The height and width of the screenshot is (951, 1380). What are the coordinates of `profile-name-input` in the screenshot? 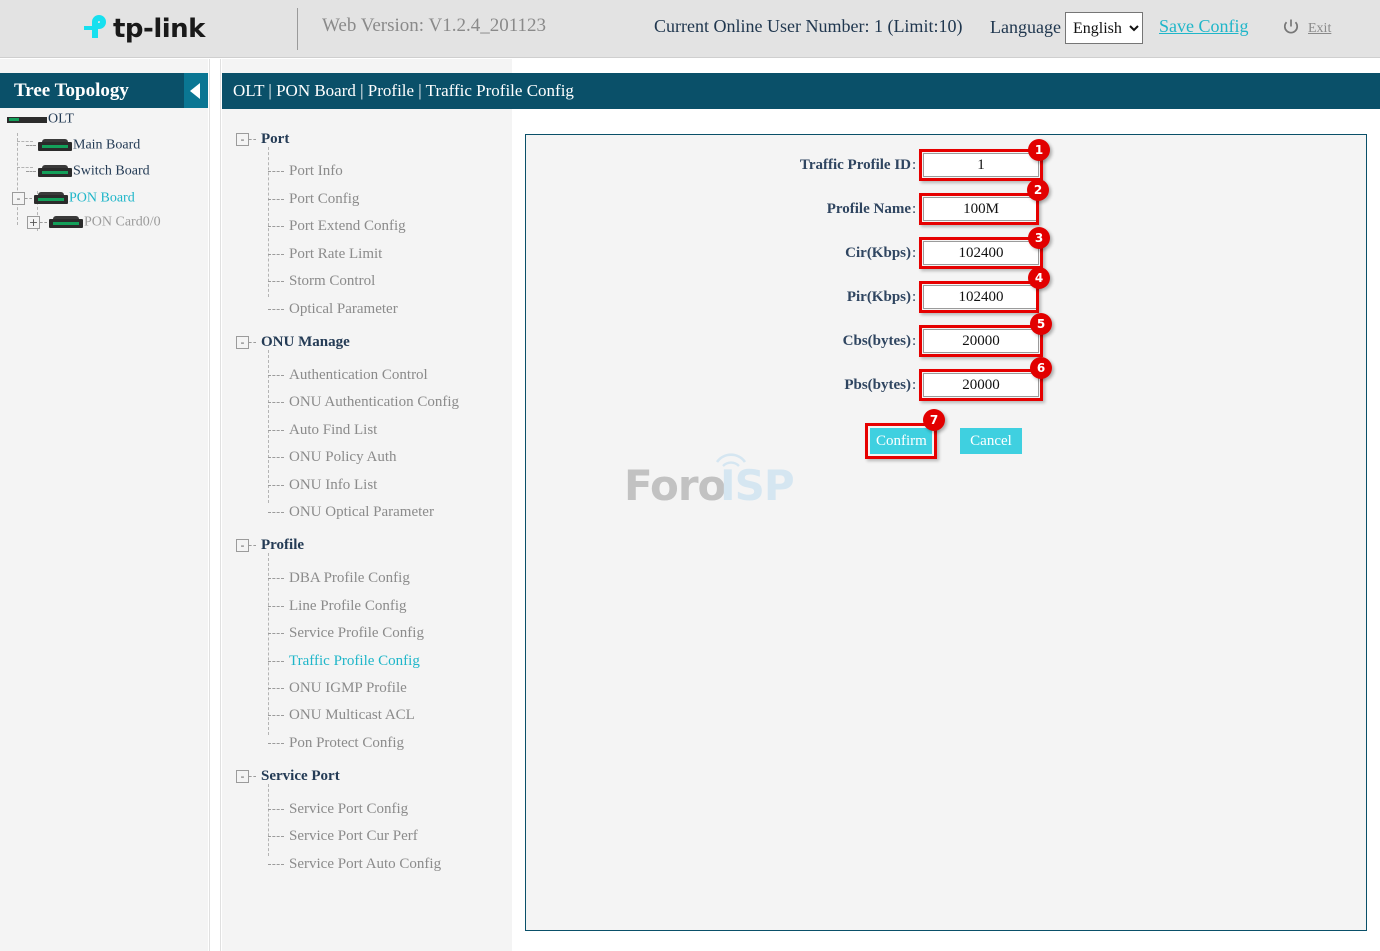 It's located at (981, 209).